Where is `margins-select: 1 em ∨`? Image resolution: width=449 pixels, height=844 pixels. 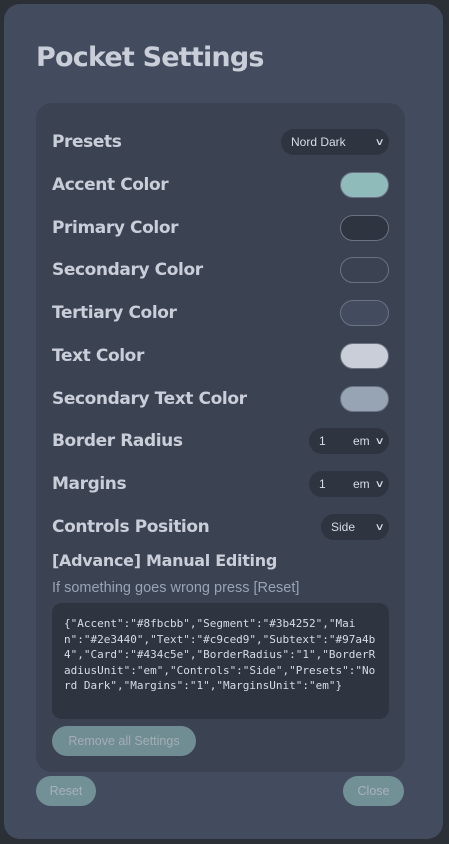
margins-select: 1 em ∨ is located at coordinates (349, 484).